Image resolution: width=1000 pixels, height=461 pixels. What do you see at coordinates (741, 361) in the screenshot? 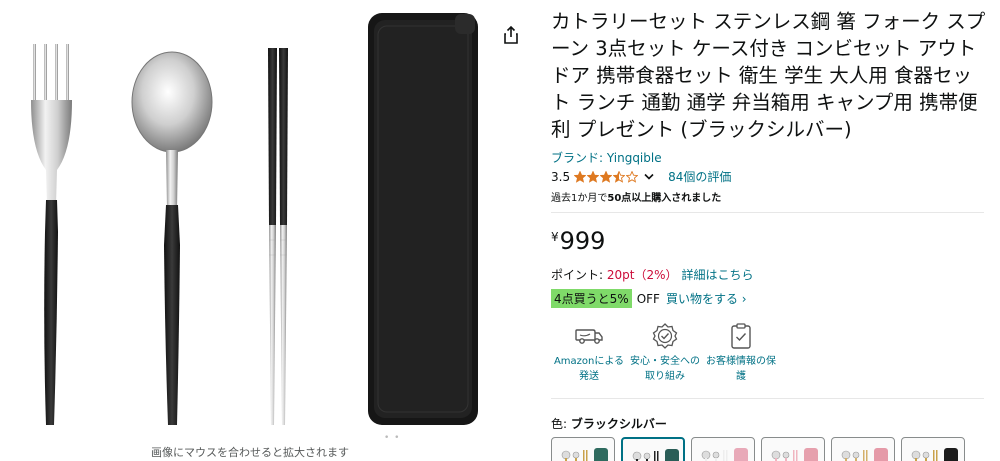
I see `feature-label-line1: お客様情報の保` at bounding box center [741, 361].